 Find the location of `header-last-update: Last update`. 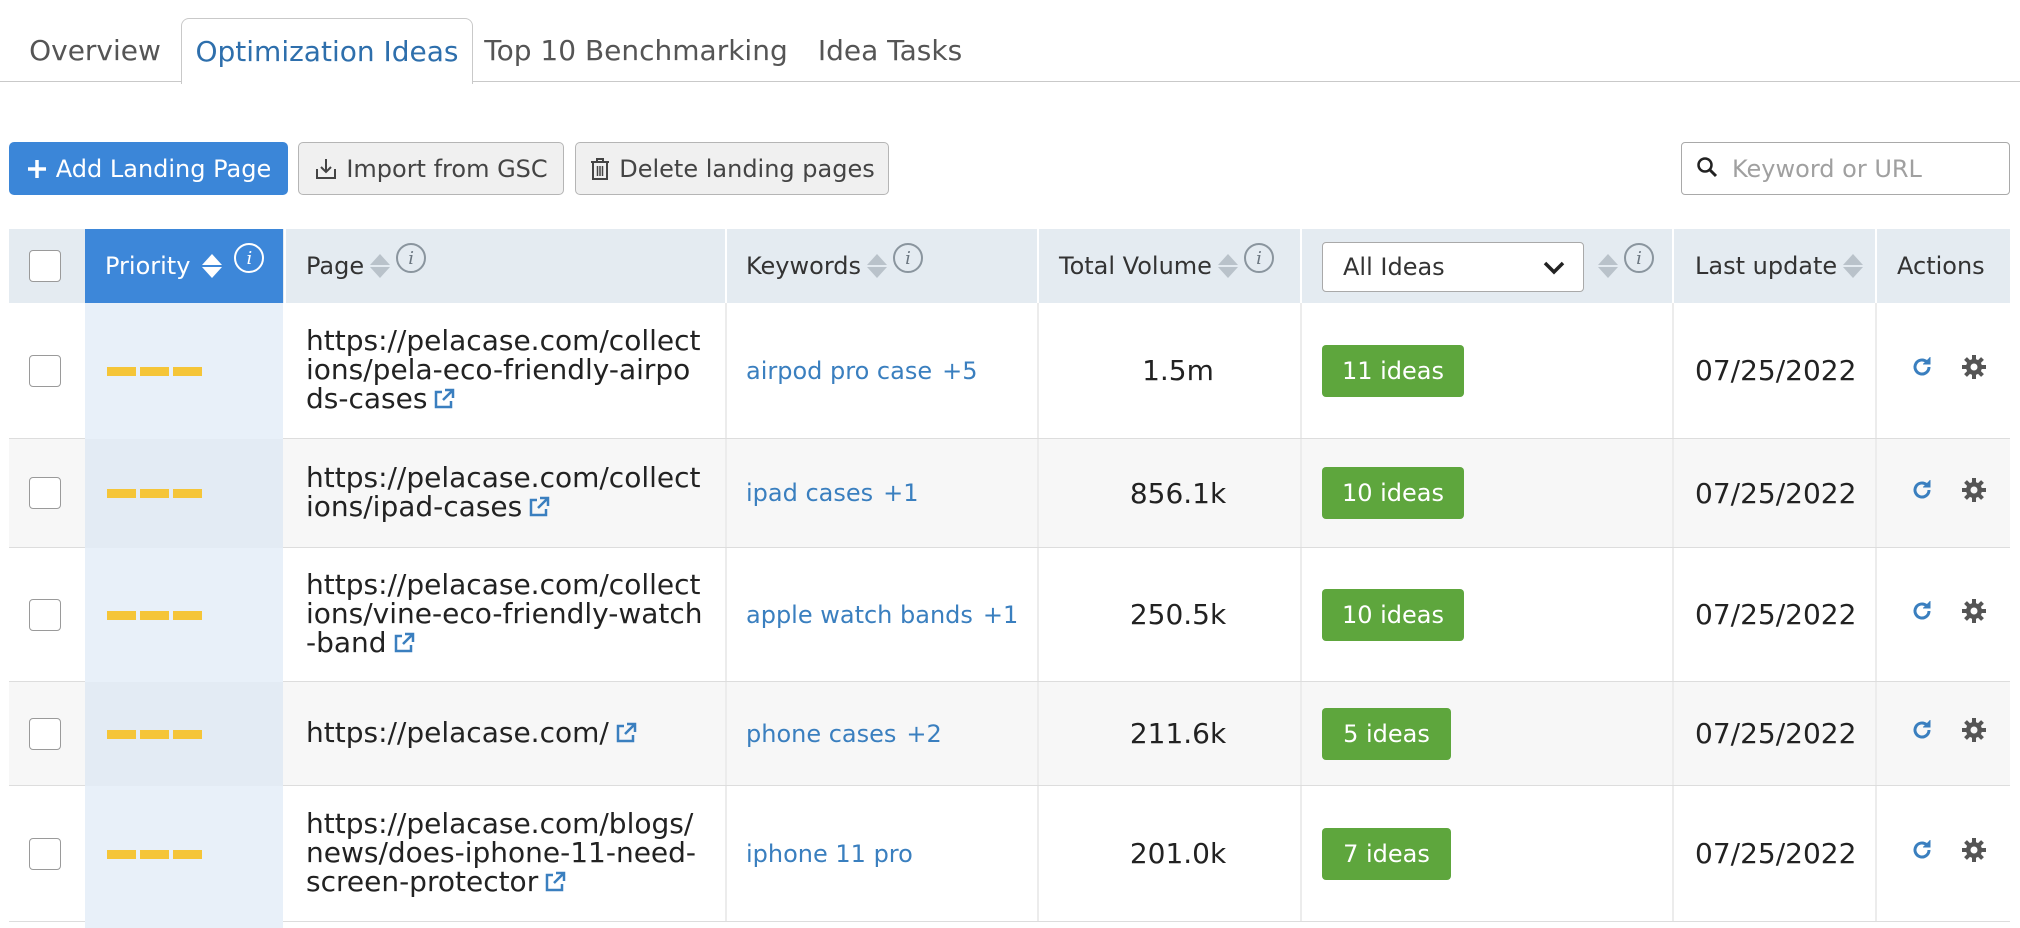

header-last-update: Last update is located at coordinates (1779, 266).